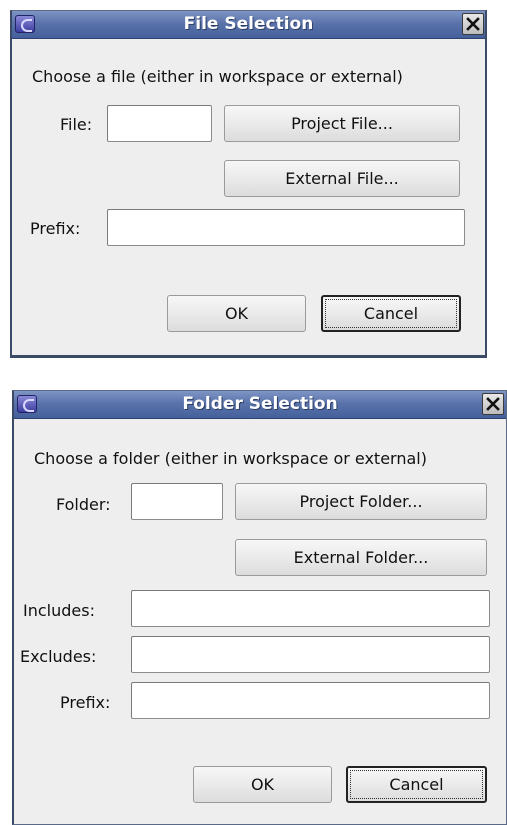 Image resolution: width=507 pixels, height=825 pixels. I want to click on file-field, so click(159, 123).